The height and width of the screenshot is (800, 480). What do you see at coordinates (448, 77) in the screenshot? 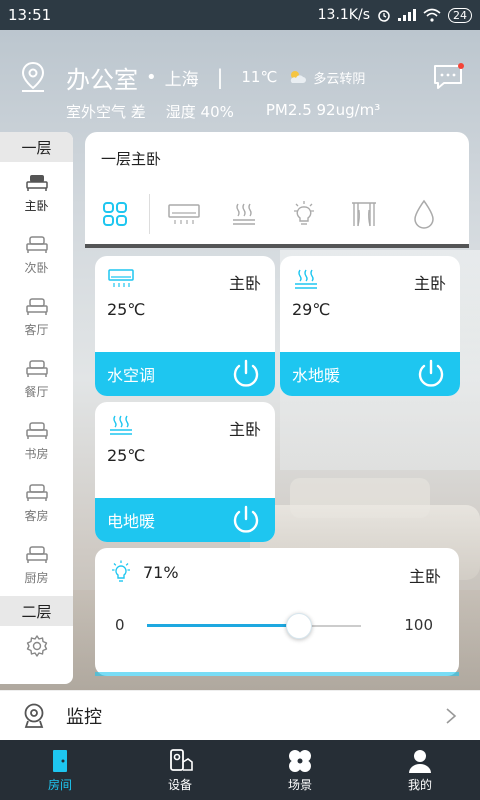
I see `message-icon` at bounding box center [448, 77].